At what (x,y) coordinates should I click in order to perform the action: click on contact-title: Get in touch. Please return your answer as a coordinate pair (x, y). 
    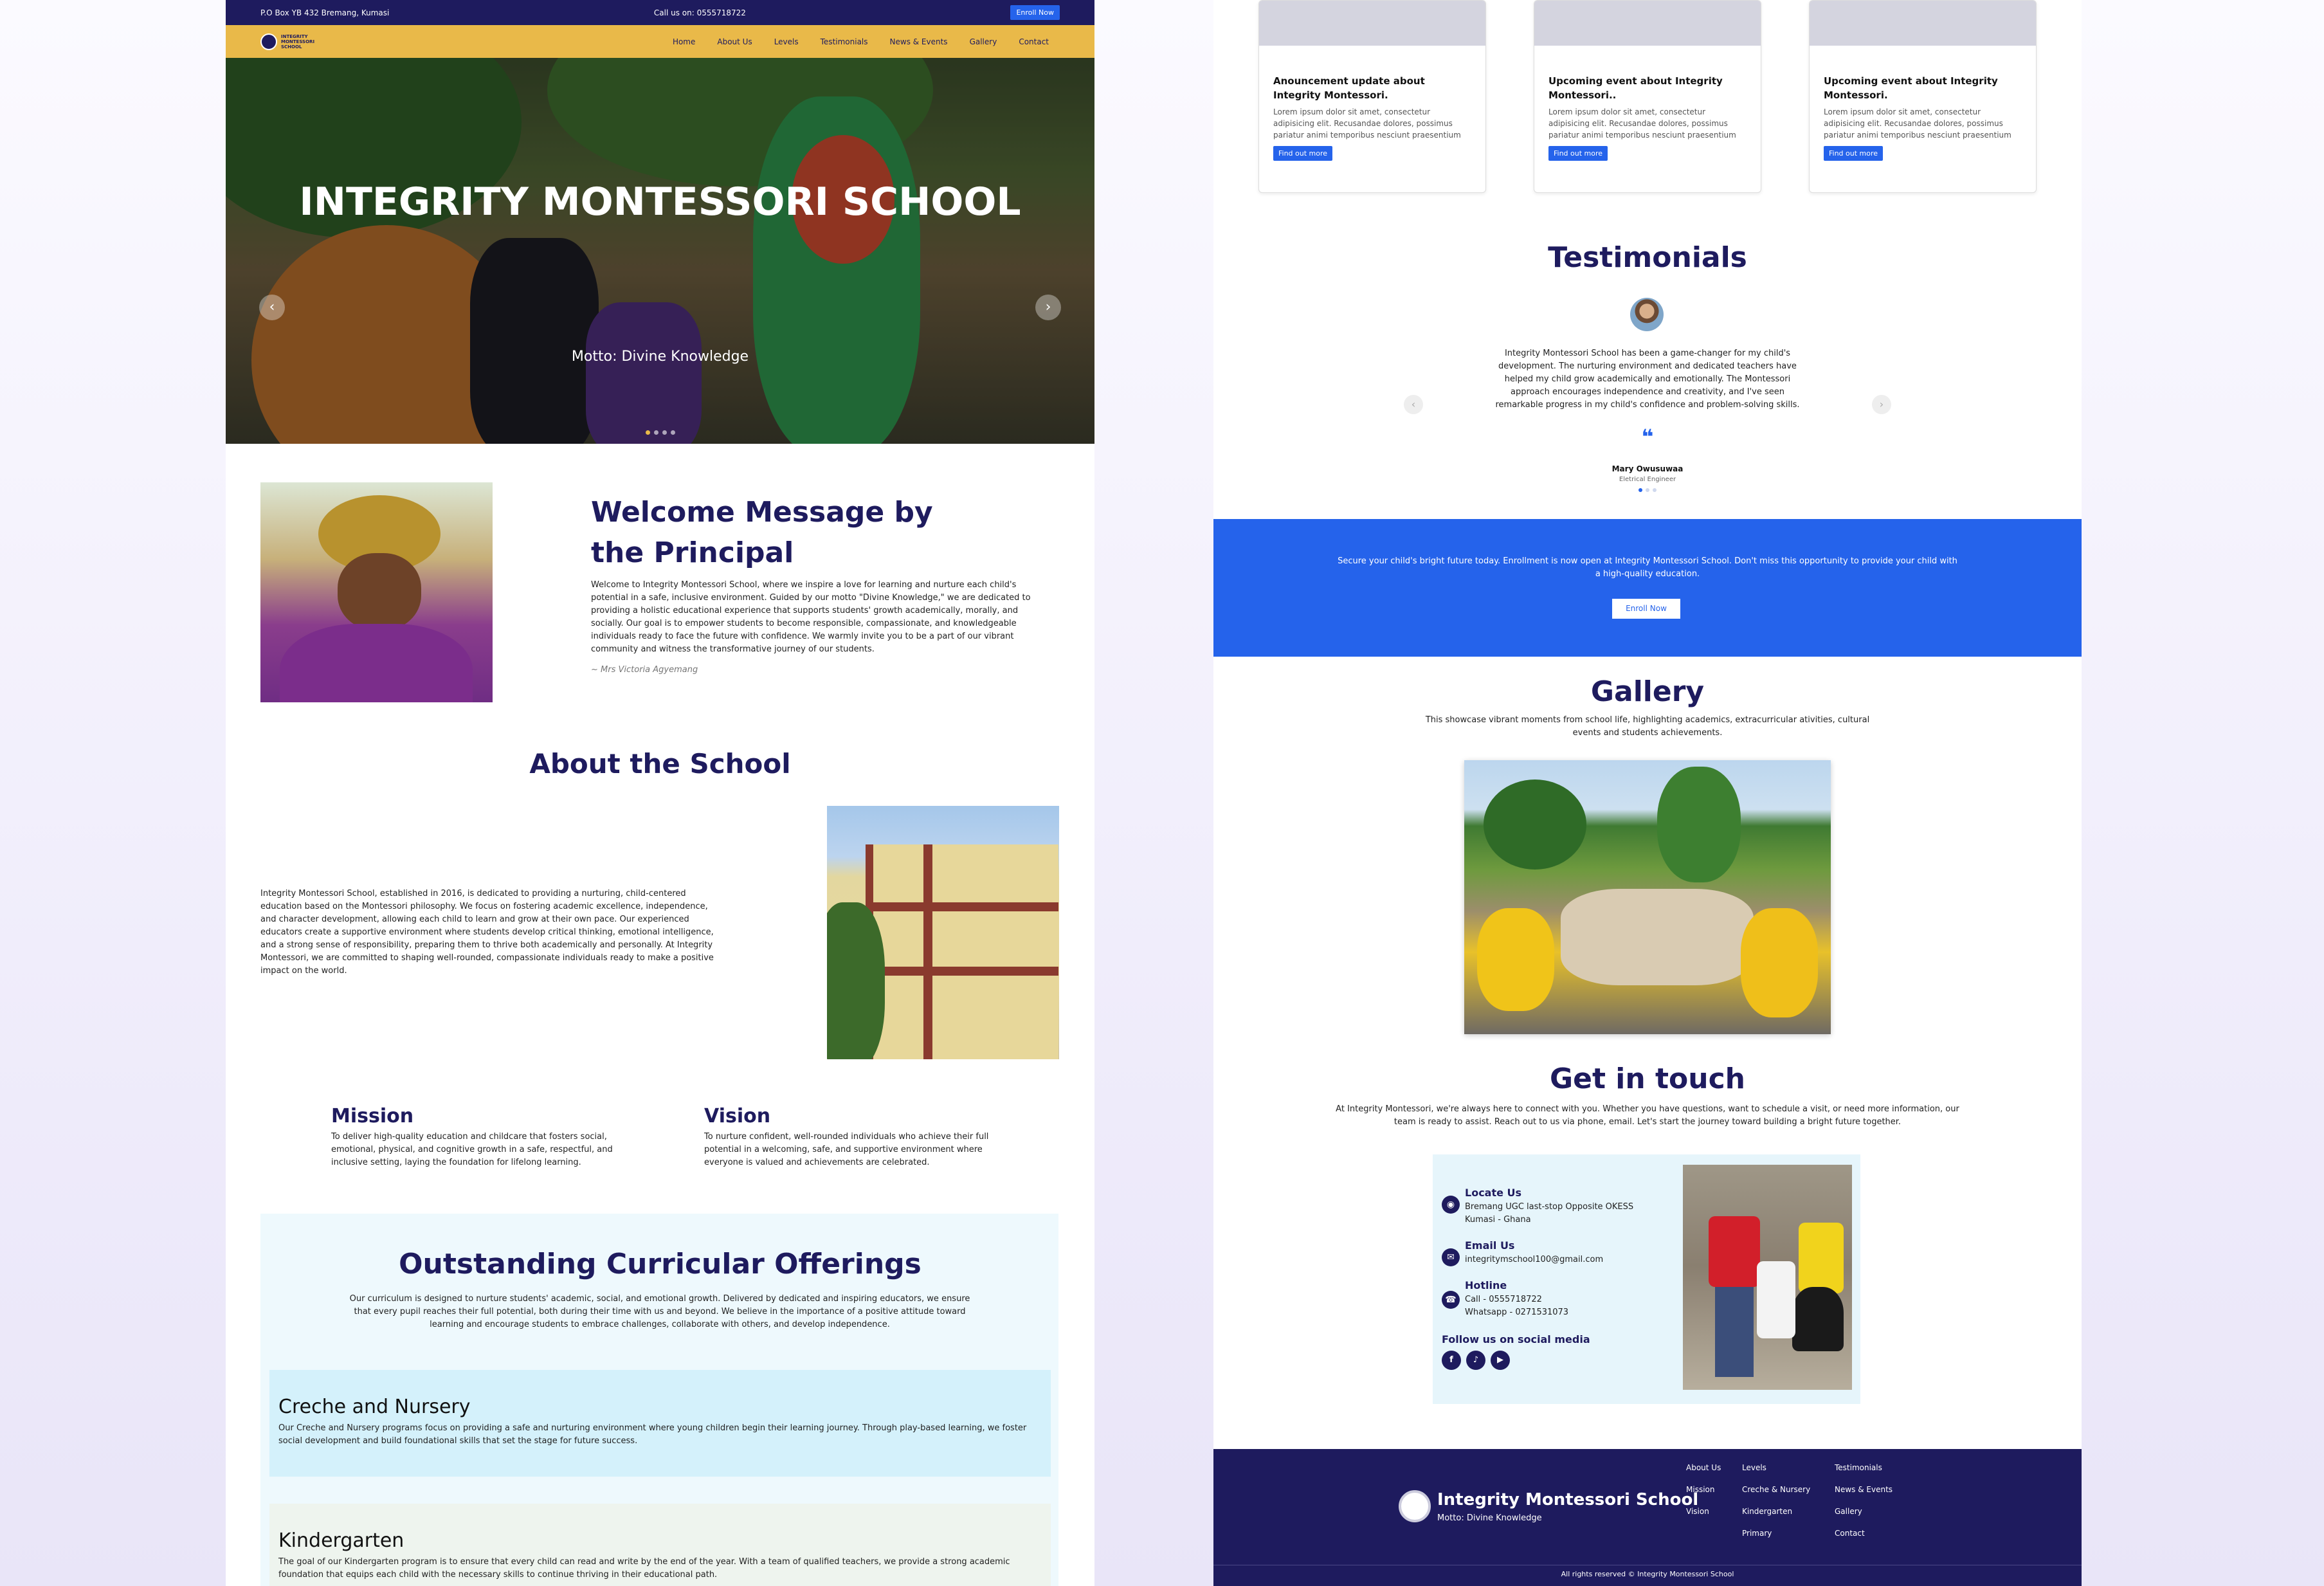
    Looking at the image, I should click on (1647, 1079).